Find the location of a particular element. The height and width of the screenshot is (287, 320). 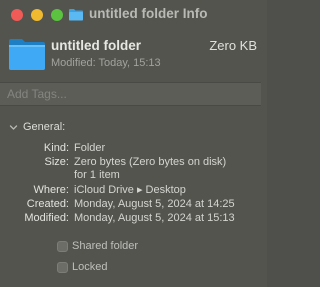

where-label: Where: is located at coordinates (51, 190).